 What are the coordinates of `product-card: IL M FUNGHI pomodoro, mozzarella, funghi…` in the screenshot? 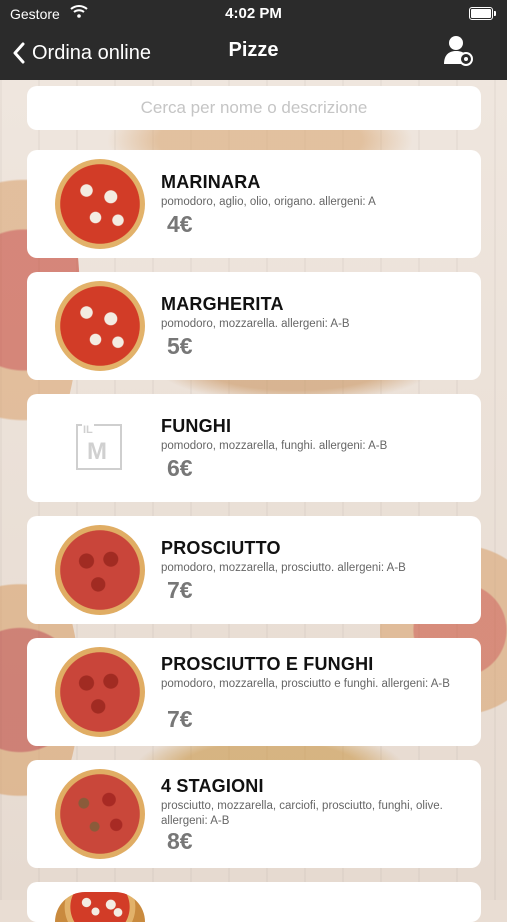 It's located at (254, 448).